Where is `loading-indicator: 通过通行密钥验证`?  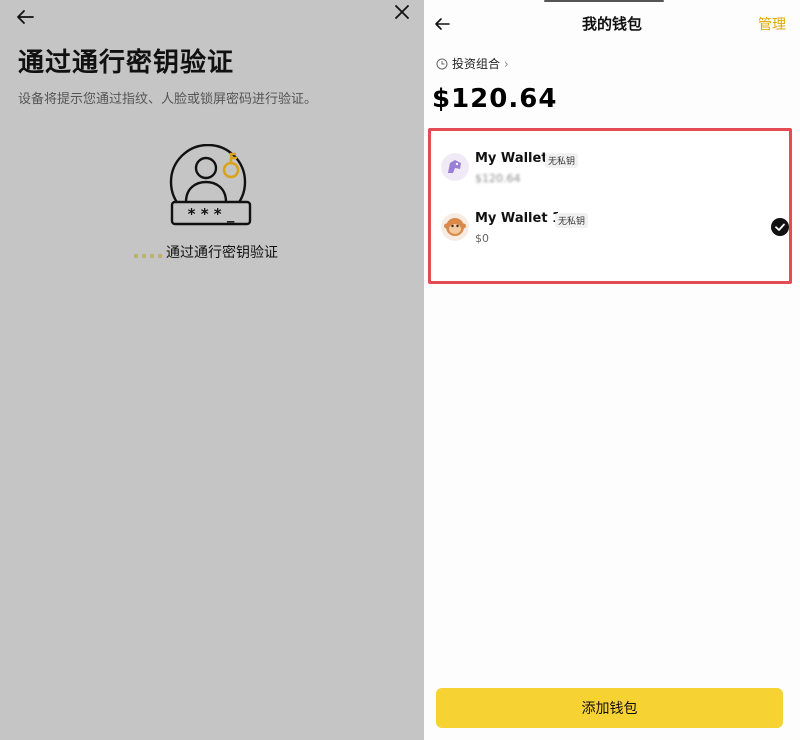
loading-indicator: 通过通行密钥验证 is located at coordinates (206, 252).